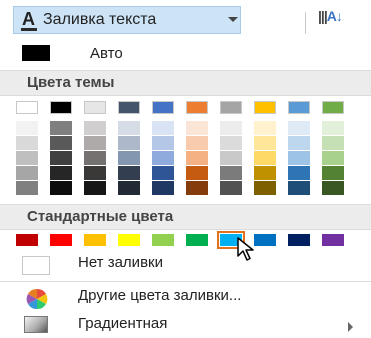 The width and height of the screenshot is (371, 338). Describe the element at coordinates (120, 262) in the screenshot. I see `no-fill-label: Нет заливки` at that location.